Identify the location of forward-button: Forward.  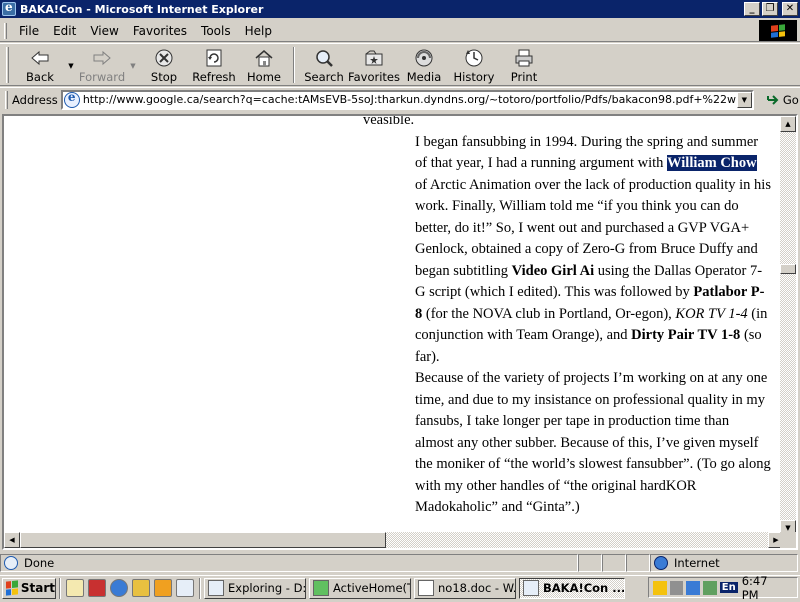
(102, 64).